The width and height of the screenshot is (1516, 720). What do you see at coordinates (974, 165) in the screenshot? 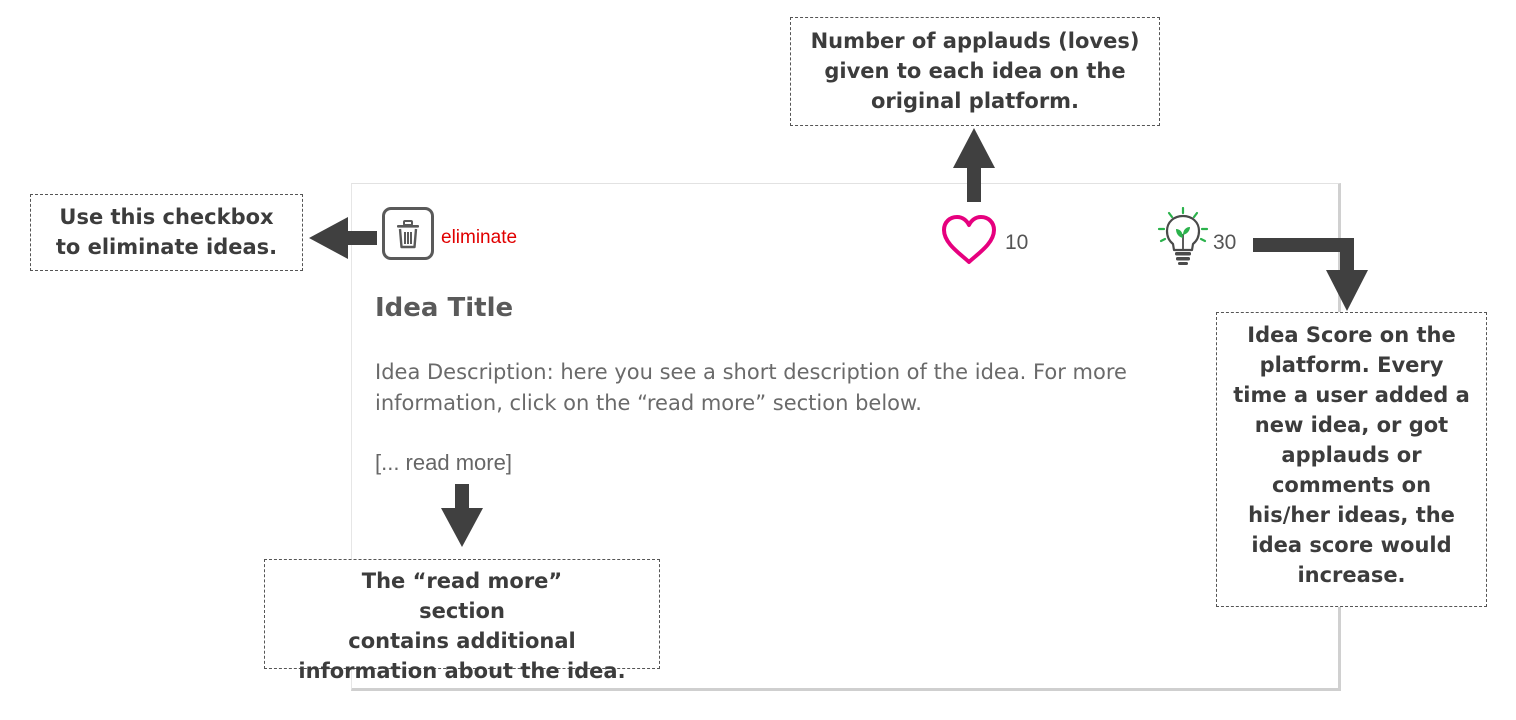
I see `arrow-up-icon` at bounding box center [974, 165].